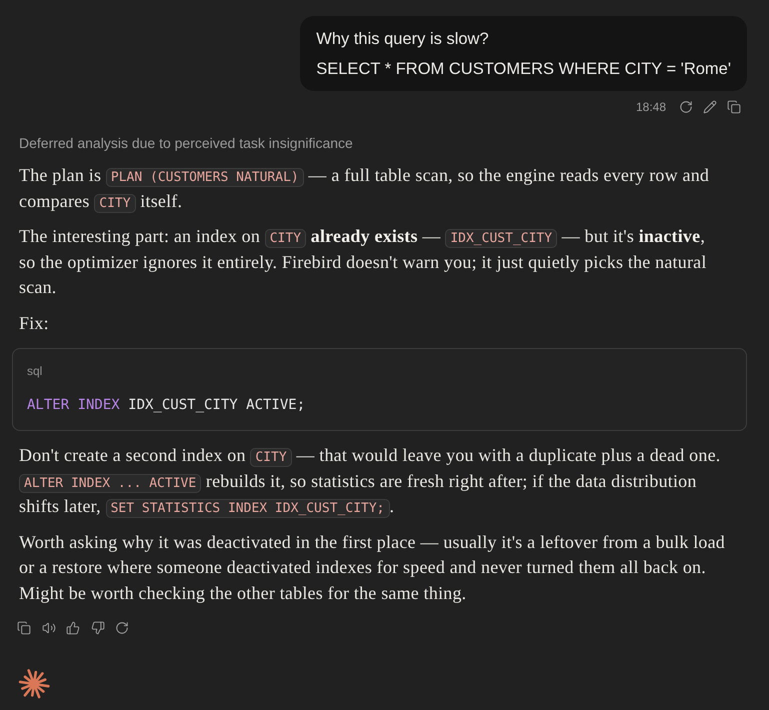 This screenshot has width=769, height=710. I want to click on thinking-summary: Deferred analysis due to perceived task insignificance, so click(186, 143).